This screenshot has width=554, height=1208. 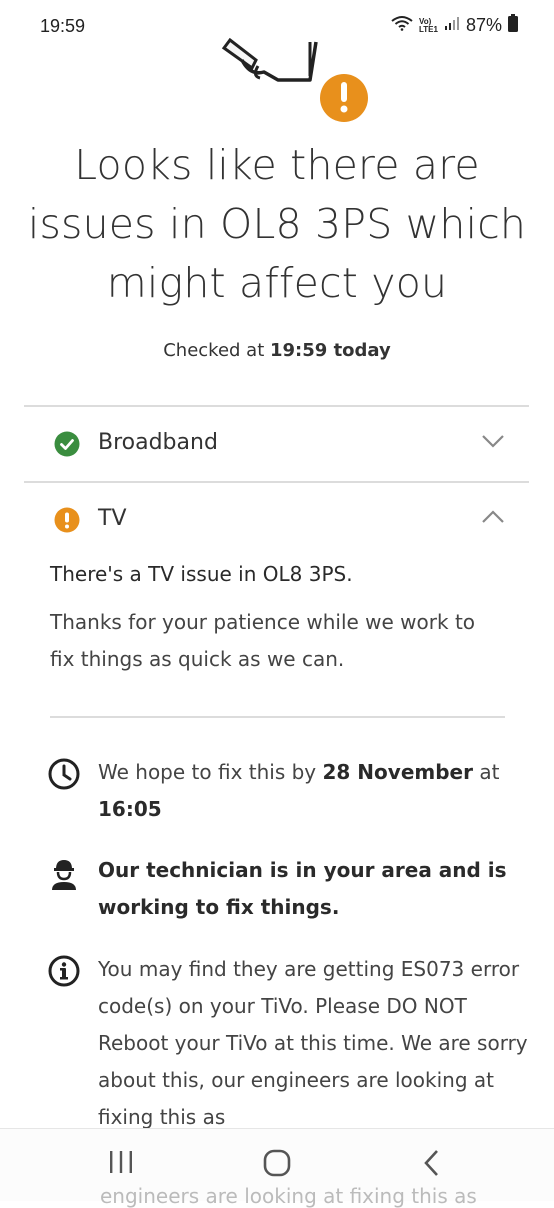 What do you see at coordinates (290, 83) in the screenshot?
I see `tv-warning-illustration` at bounding box center [290, 83].